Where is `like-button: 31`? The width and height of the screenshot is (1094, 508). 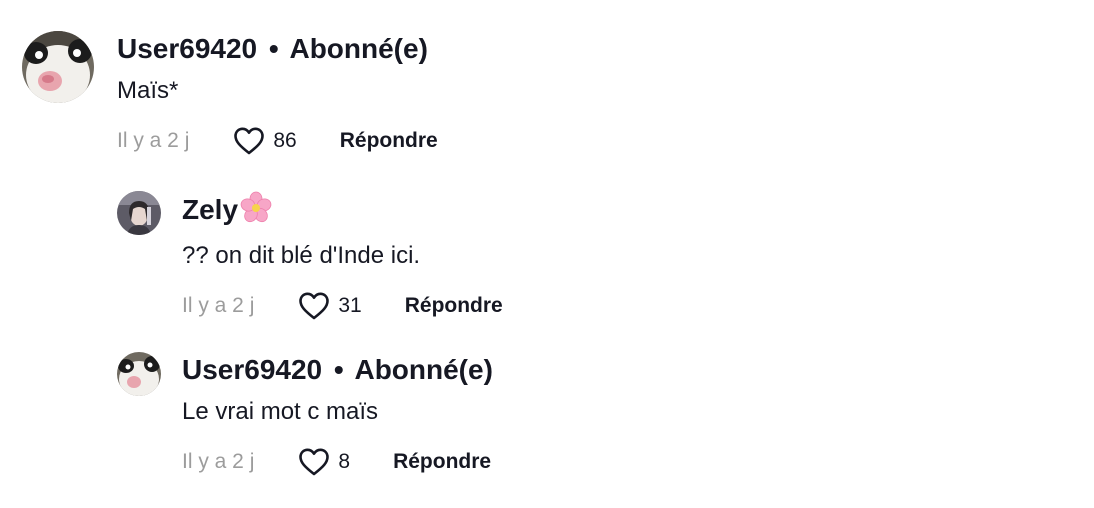
like-button: 31 is located at coordinates (330, 306).